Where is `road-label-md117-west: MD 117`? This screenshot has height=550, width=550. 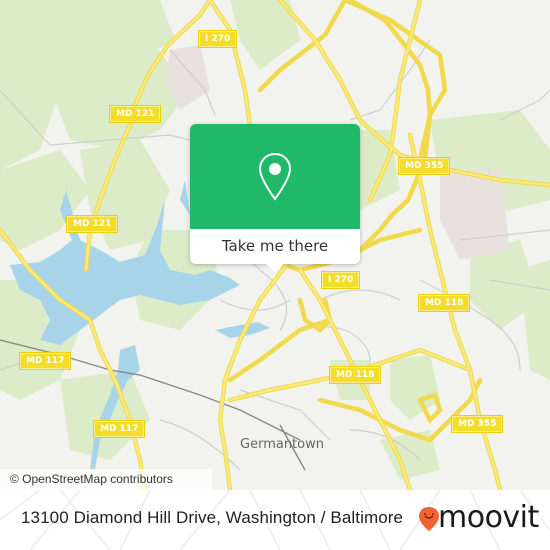 road-label-md117-west: MD 117 is located at coordinates (45, 361).